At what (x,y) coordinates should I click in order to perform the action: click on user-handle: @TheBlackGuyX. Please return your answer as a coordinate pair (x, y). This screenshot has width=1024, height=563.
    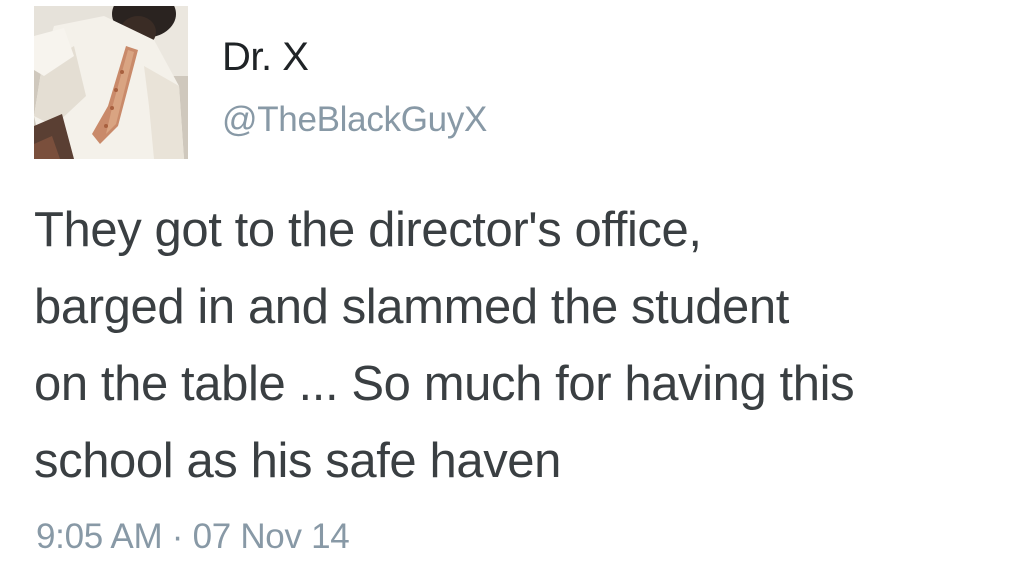
    Looking at the image, I should click on (354, 120).